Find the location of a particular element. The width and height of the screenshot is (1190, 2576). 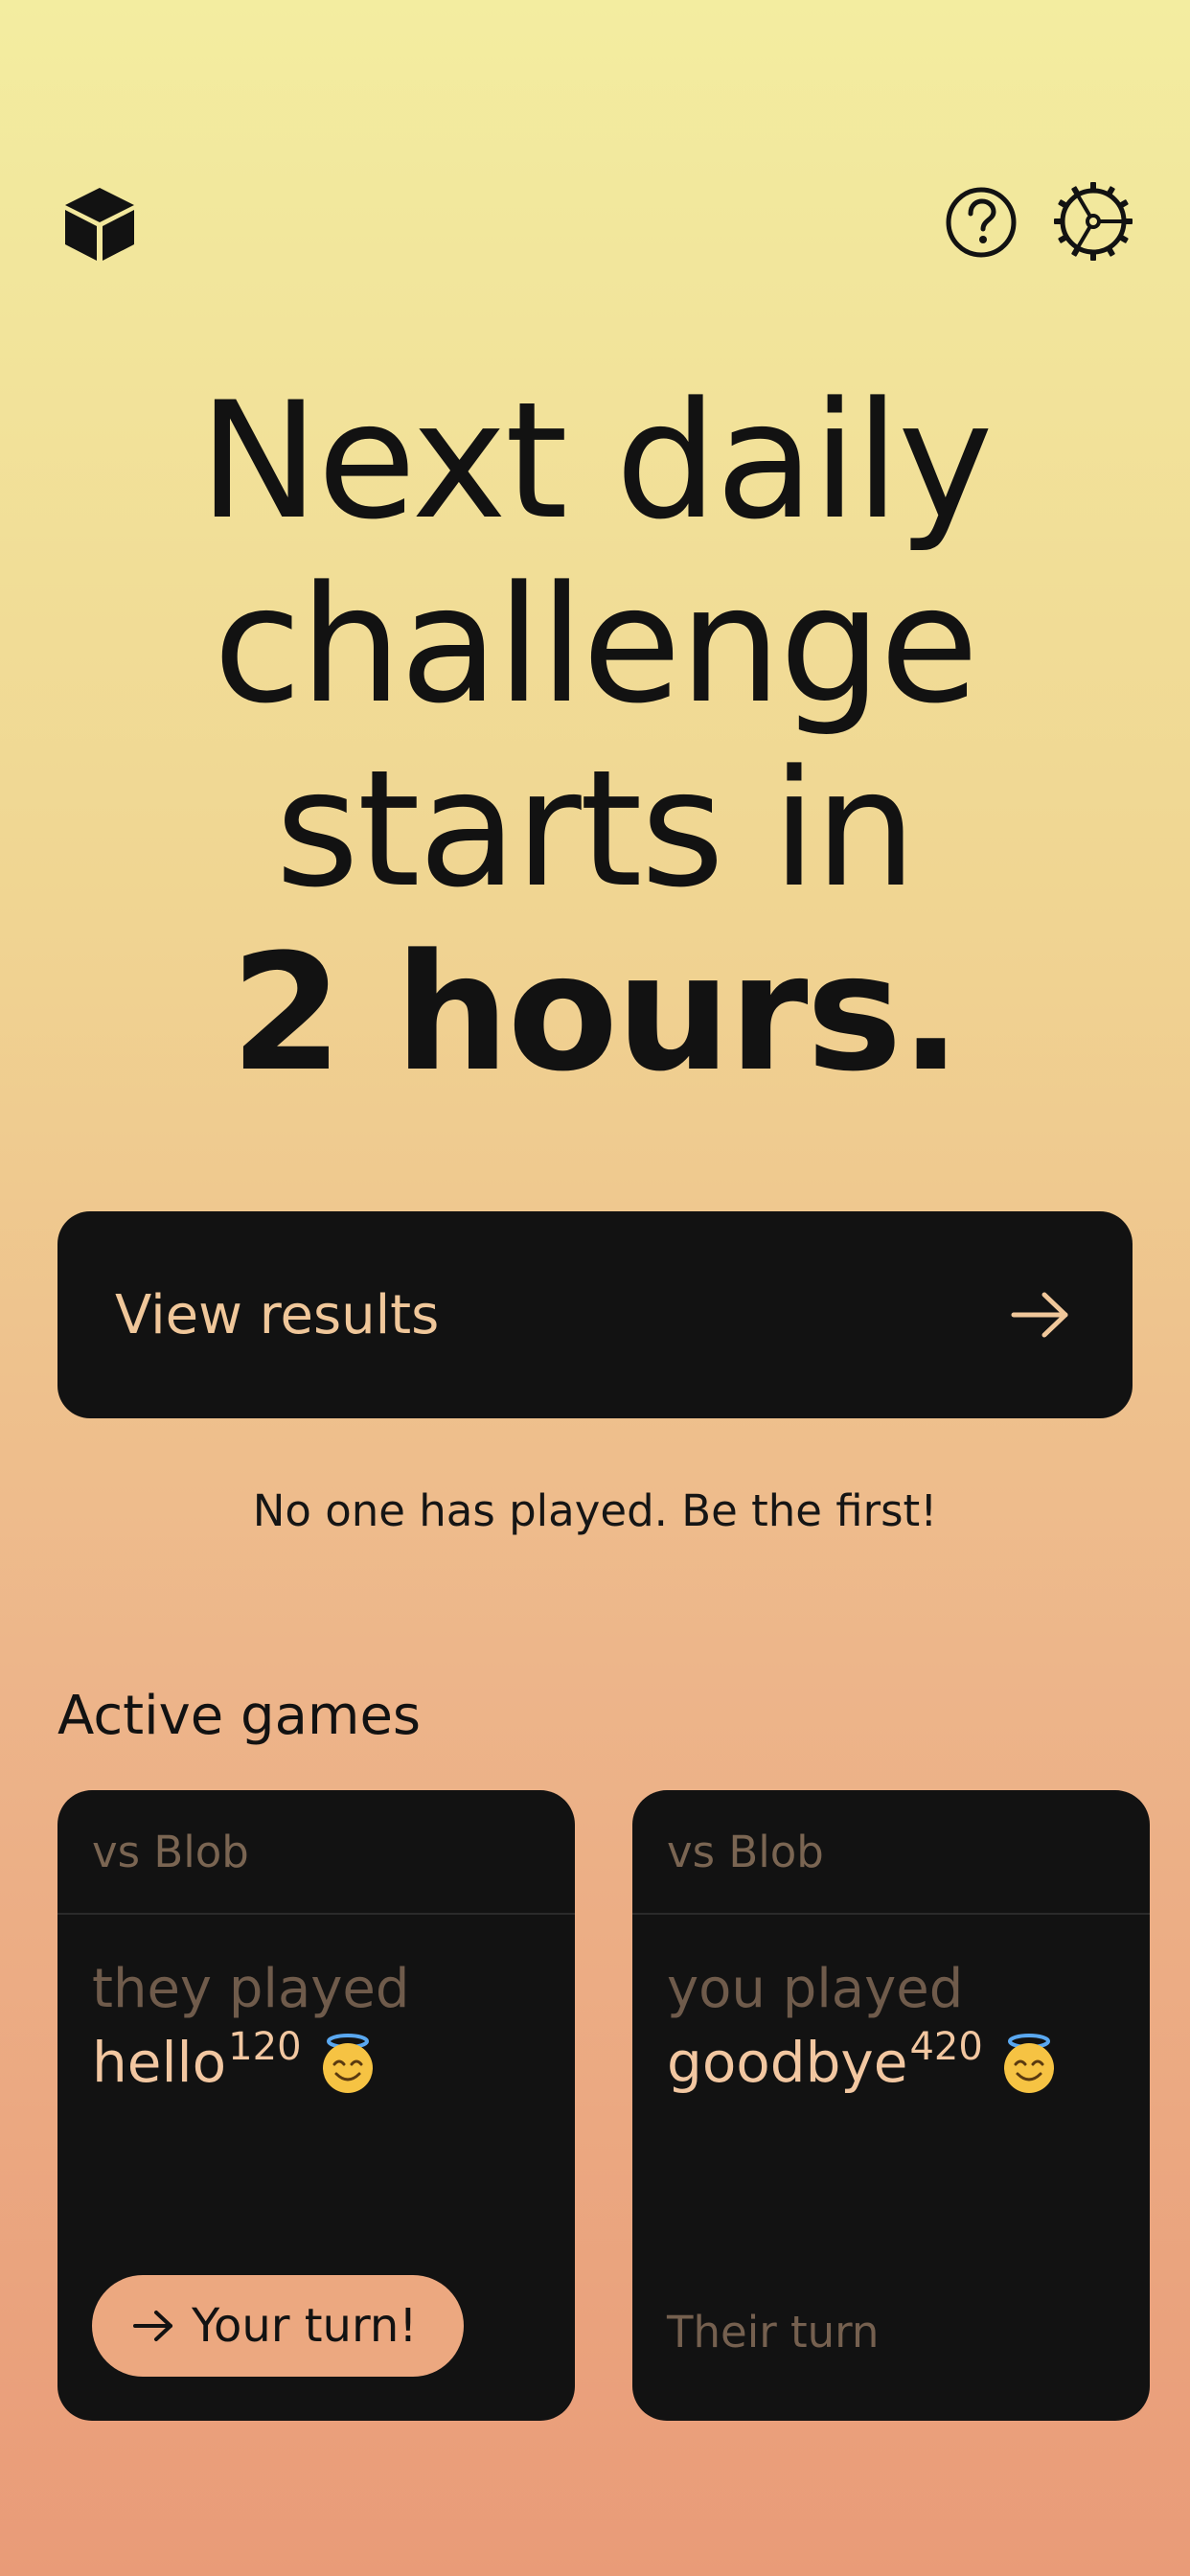

no-players-notice: No one has played. Be the first! is located at coordinates (595, 1510).